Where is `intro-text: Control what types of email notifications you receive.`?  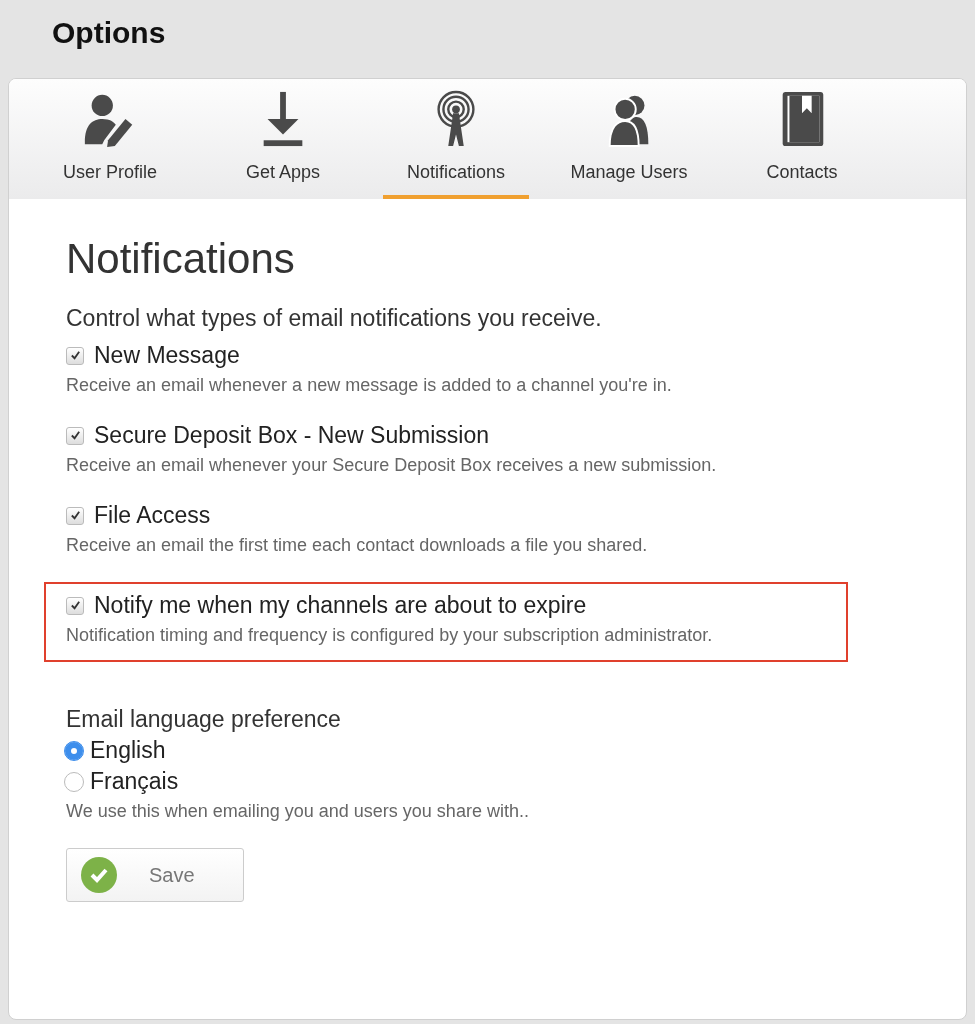 intro-text: Control what types of email notifications you receive. is located at coordinates (334, 318).